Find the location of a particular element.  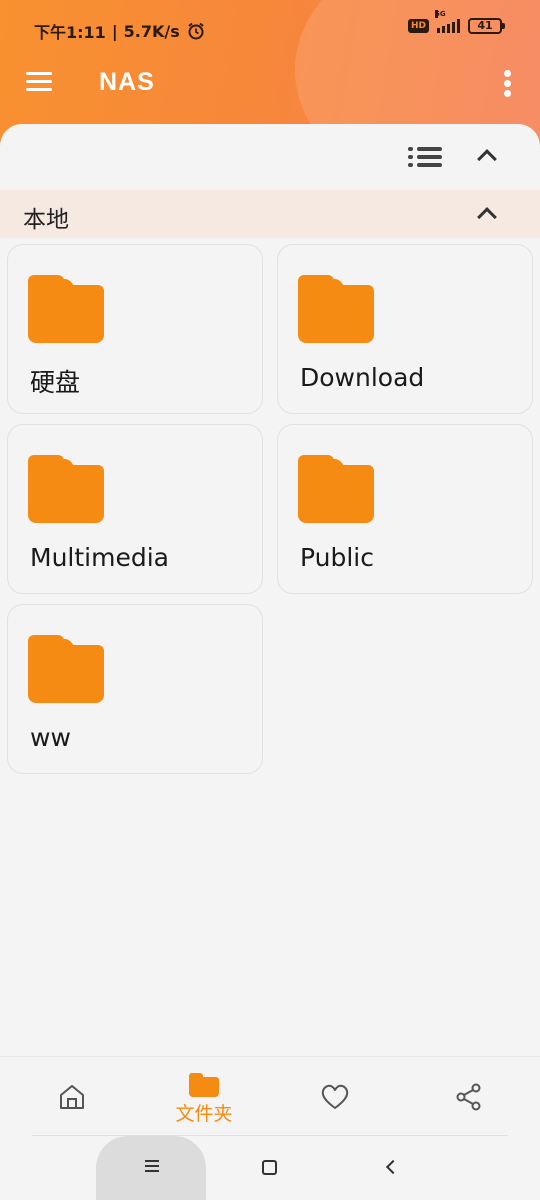

status-net-speed: 5.7K/s is located at coordinates (151, 31).